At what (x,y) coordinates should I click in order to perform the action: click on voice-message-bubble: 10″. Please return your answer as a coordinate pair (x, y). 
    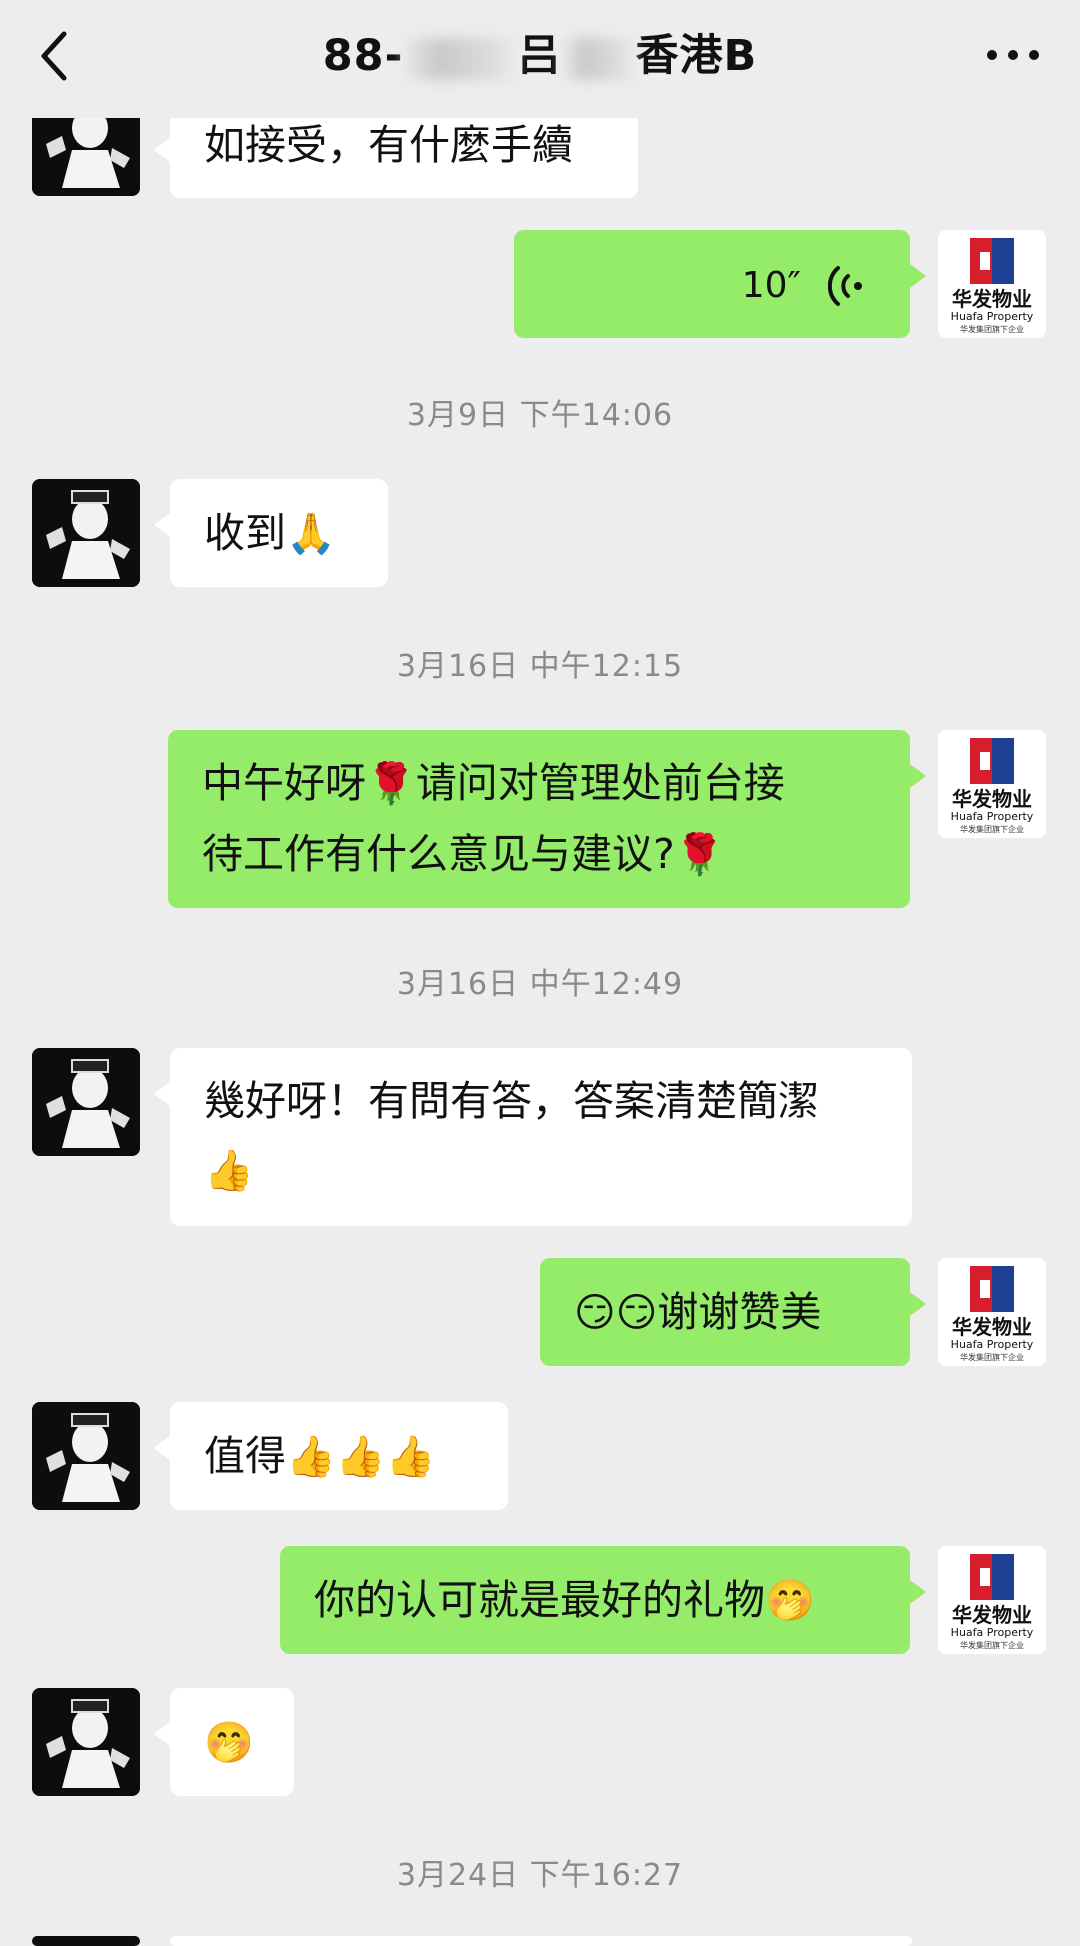
    Looking at the image, I should click on (720, 284).